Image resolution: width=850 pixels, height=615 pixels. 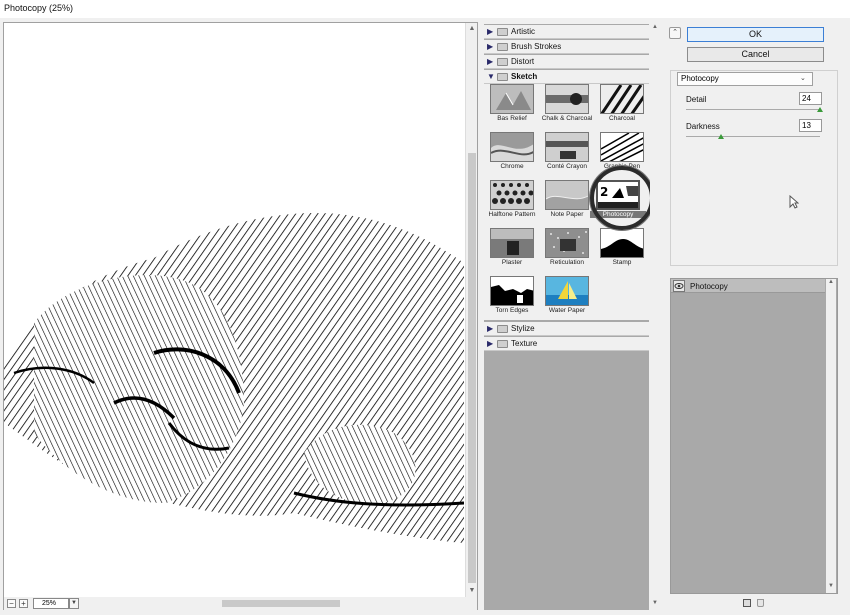 I want to click on category-texture: ▶ Texture, so click(x=566, y=344).